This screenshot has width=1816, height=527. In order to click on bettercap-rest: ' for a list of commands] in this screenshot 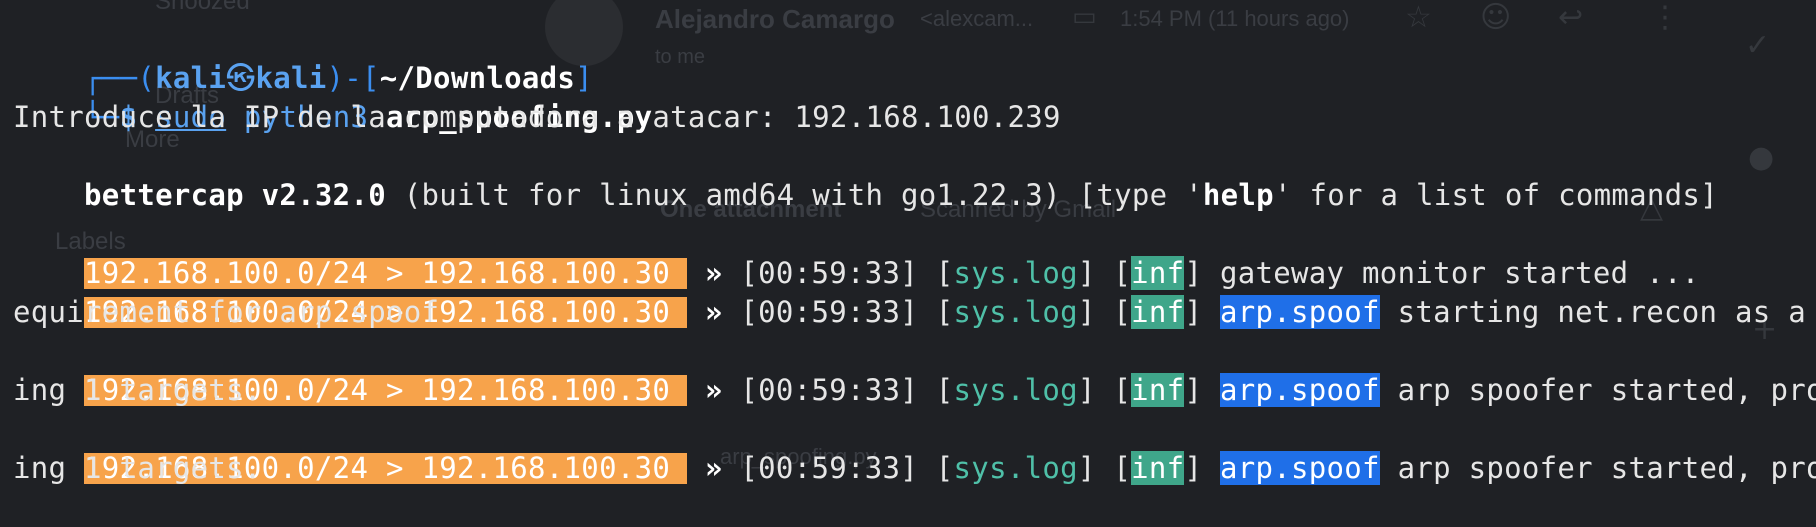, I will do `click(1495, 195)`.